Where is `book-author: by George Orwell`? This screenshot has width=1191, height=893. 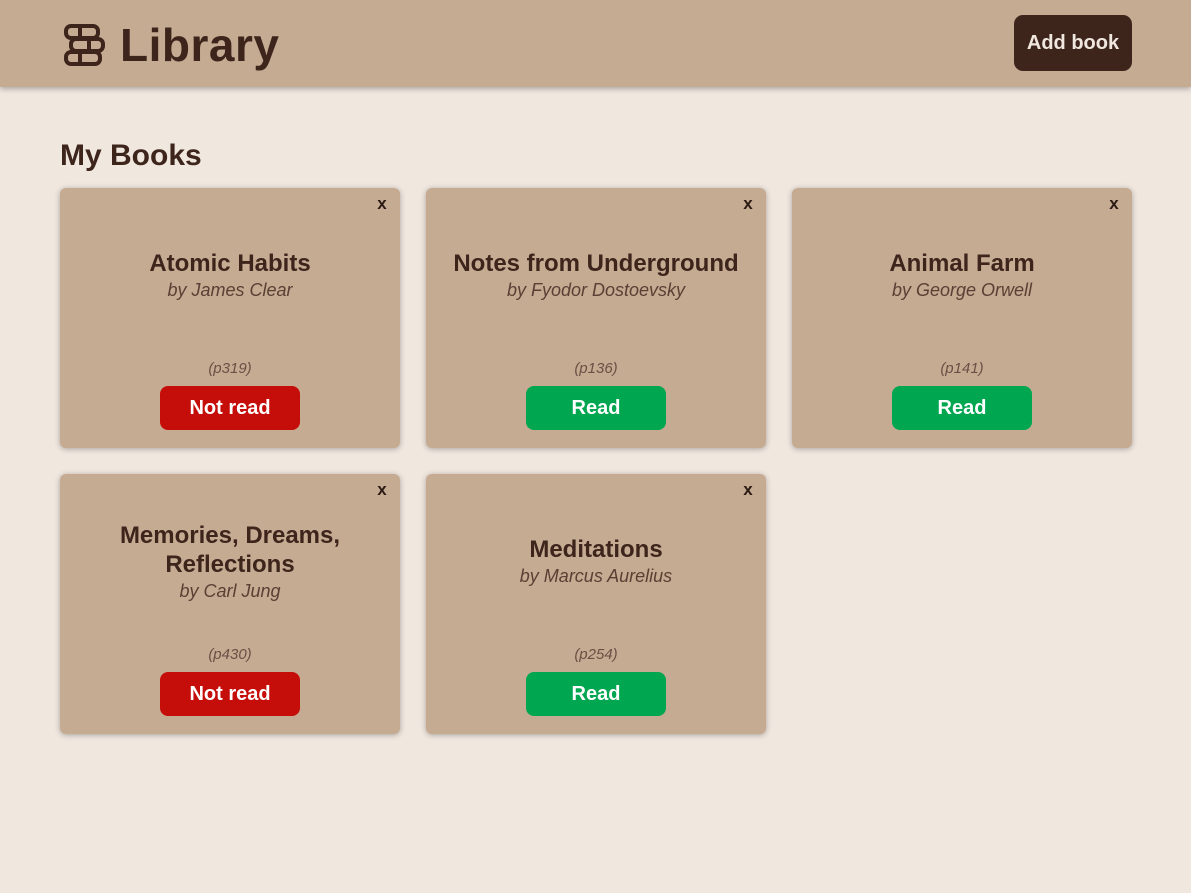 book-author: by George Orwell is located at coordinates (962, 290).